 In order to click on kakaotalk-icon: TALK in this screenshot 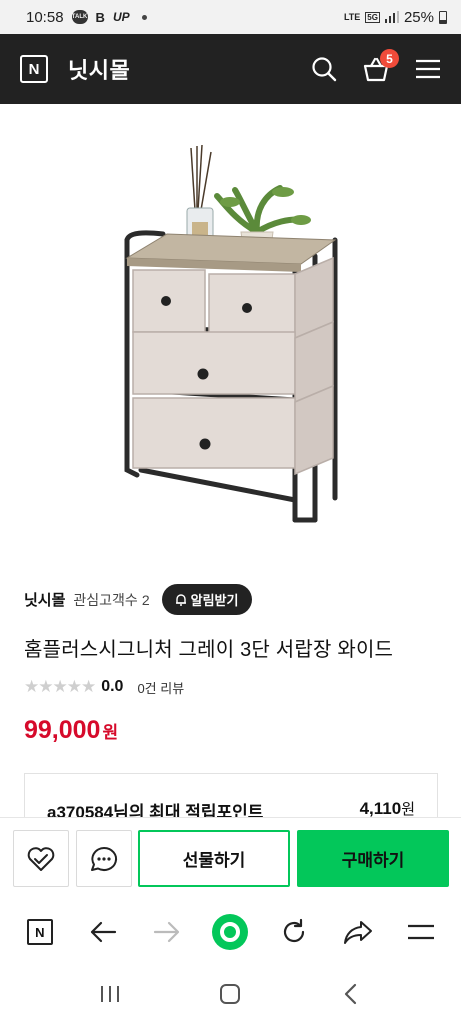, I will do `click(79, 17)`.